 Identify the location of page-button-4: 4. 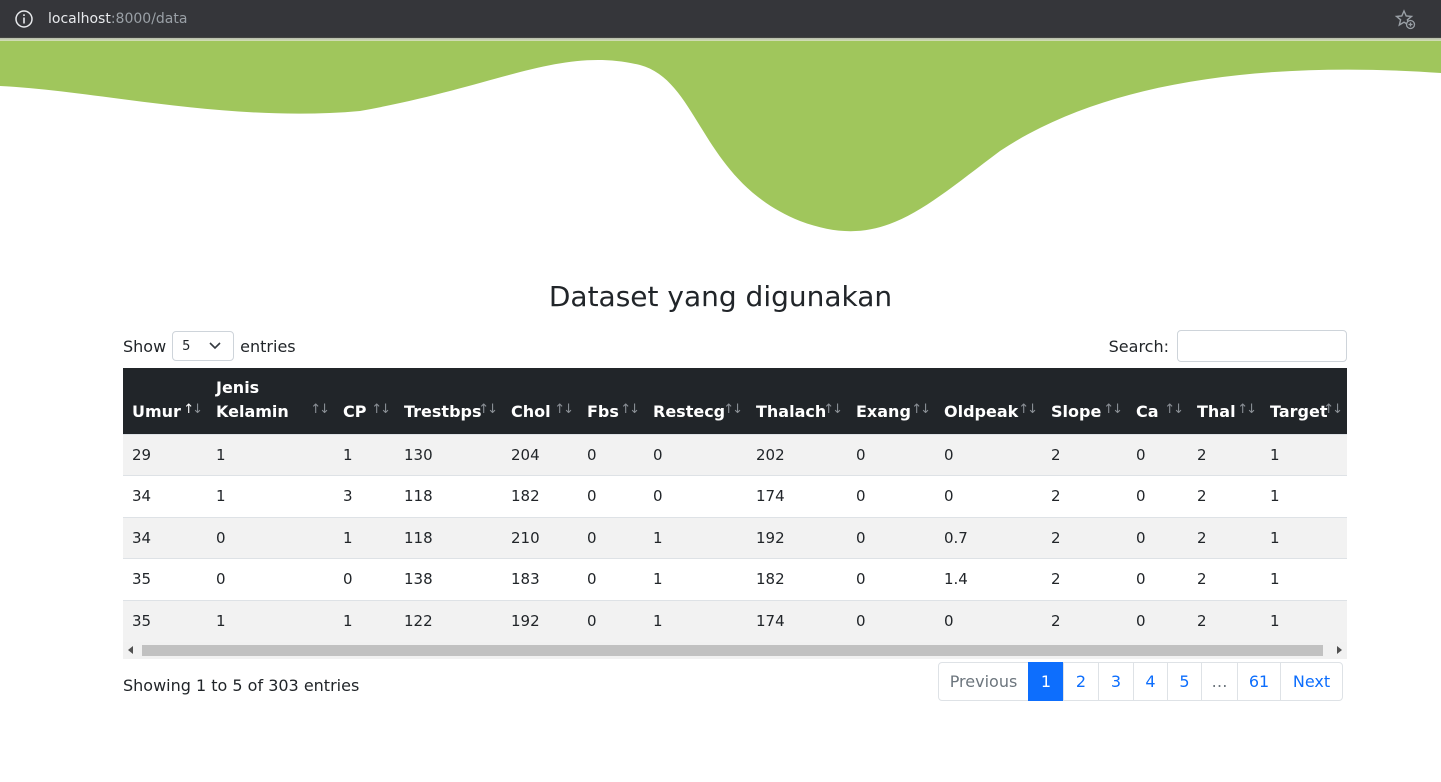
(1150, 681).